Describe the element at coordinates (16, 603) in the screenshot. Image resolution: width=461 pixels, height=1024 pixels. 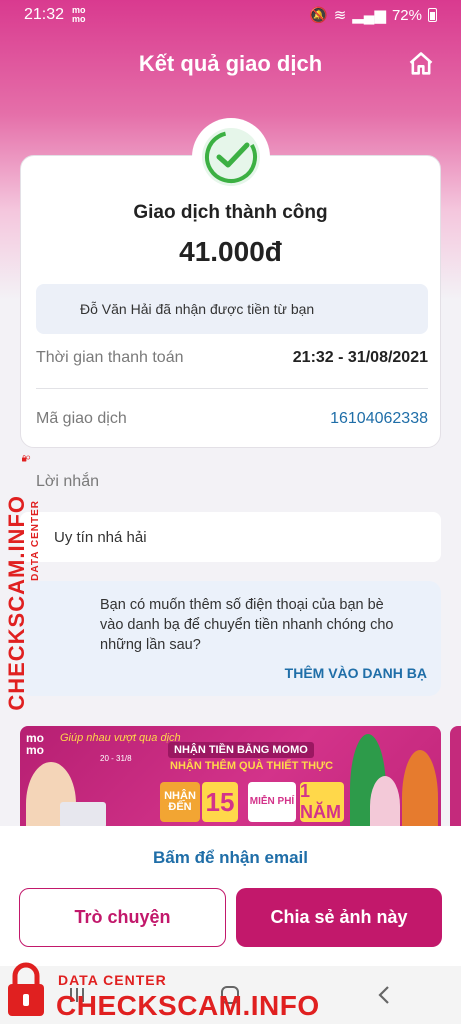
I see `watermark-side-text: CHECKSCAM.INFO` at that location.